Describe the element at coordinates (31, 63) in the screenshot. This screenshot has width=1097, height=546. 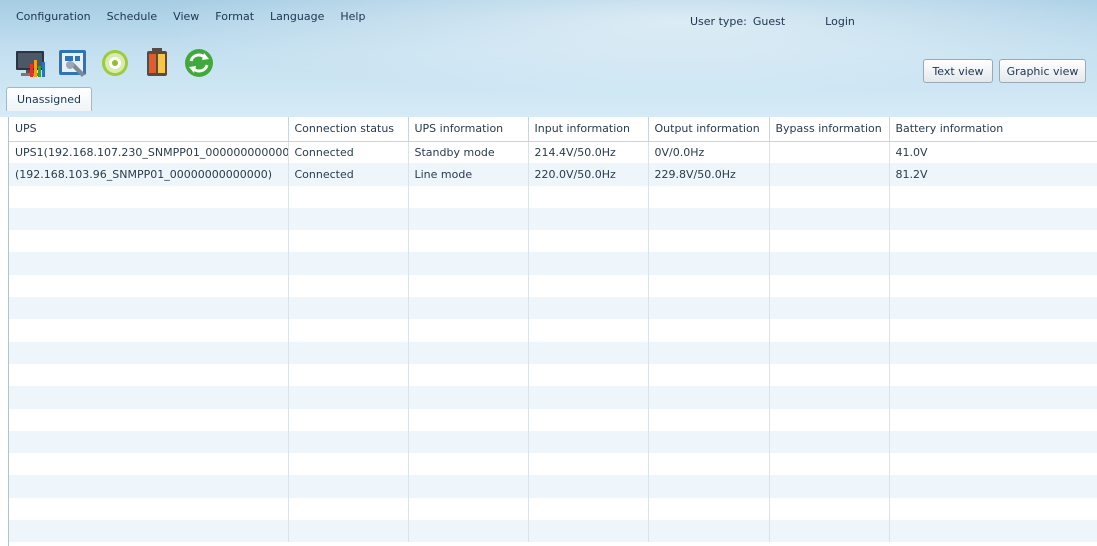
I see `monitor-chart-icon` at that location.